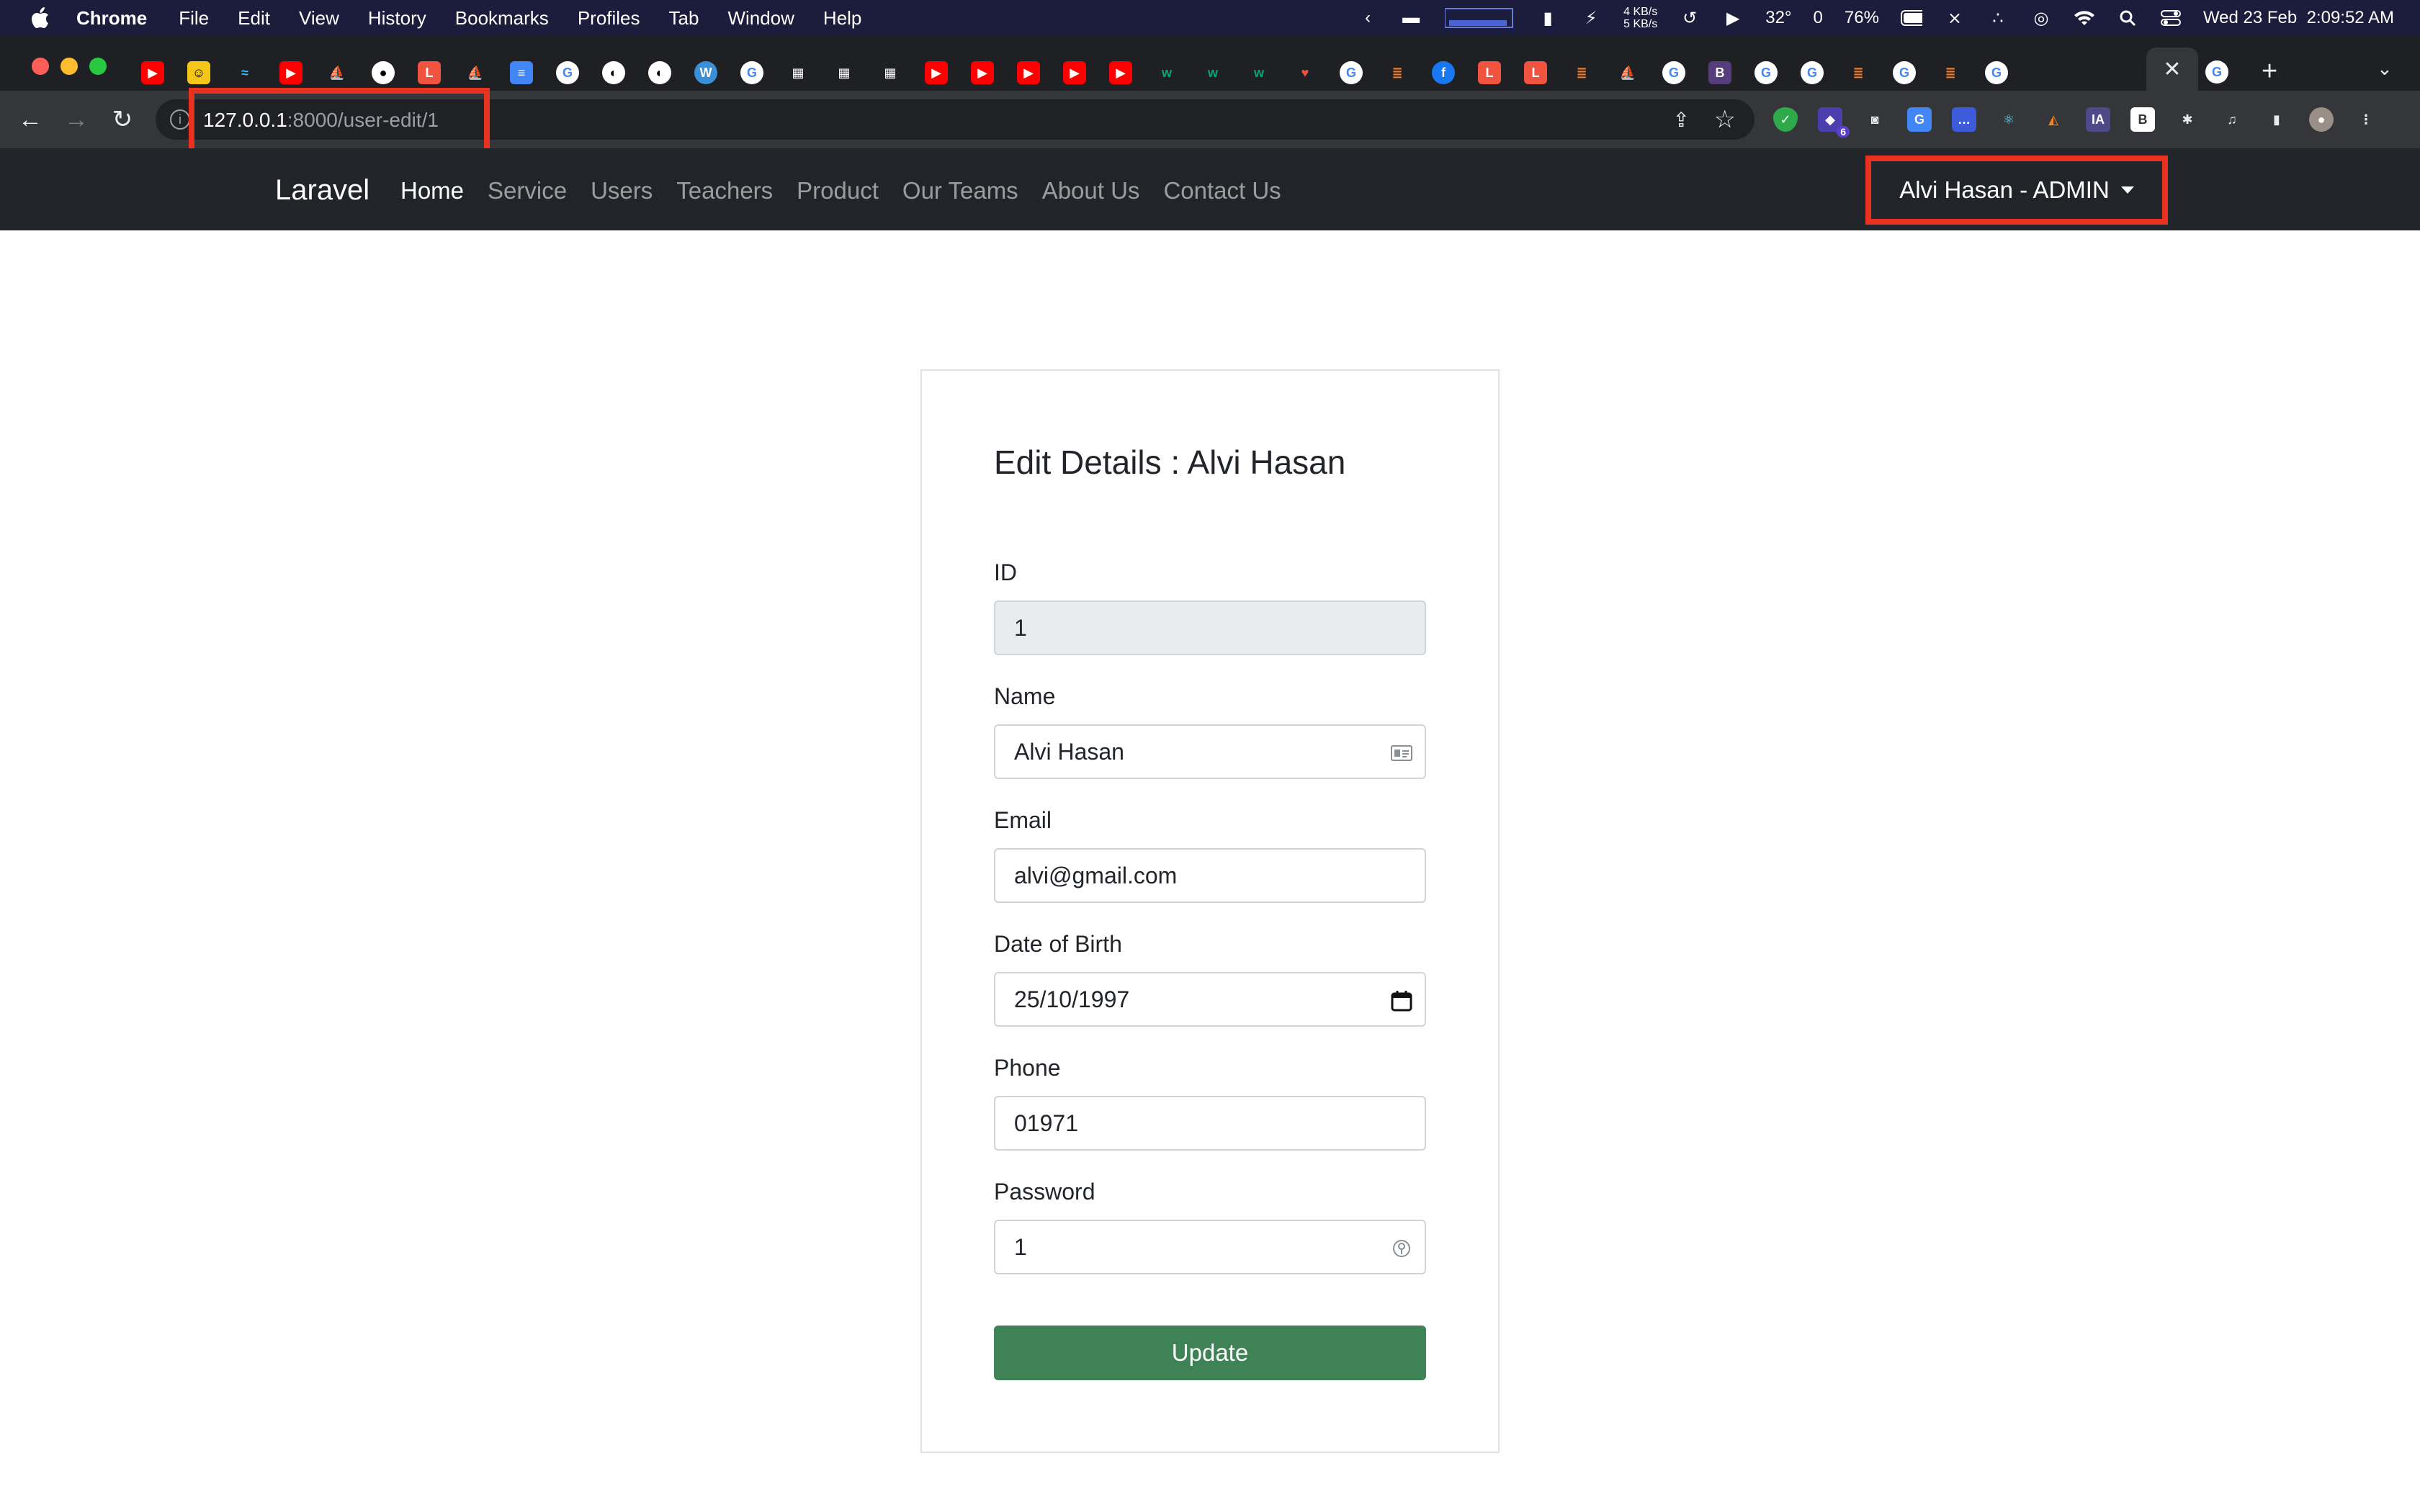  I want to click on share-icon: ⇪, so click(1681, 120).